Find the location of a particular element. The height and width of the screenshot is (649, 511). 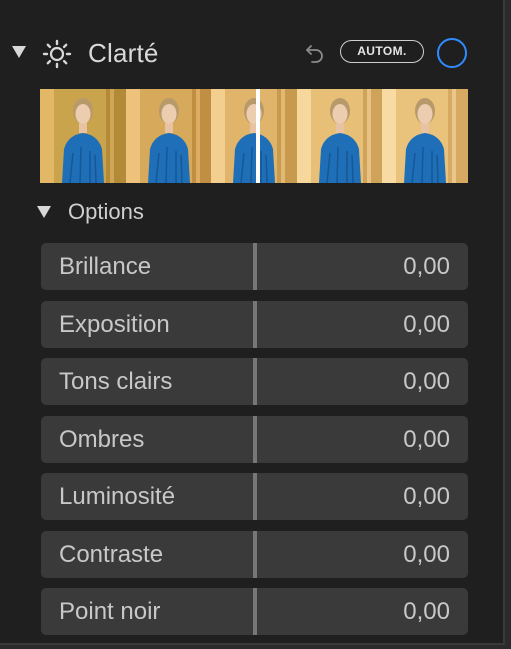

slider-tons-clairs: Tons clairs 0,00 is located at coordinates (254, 381).